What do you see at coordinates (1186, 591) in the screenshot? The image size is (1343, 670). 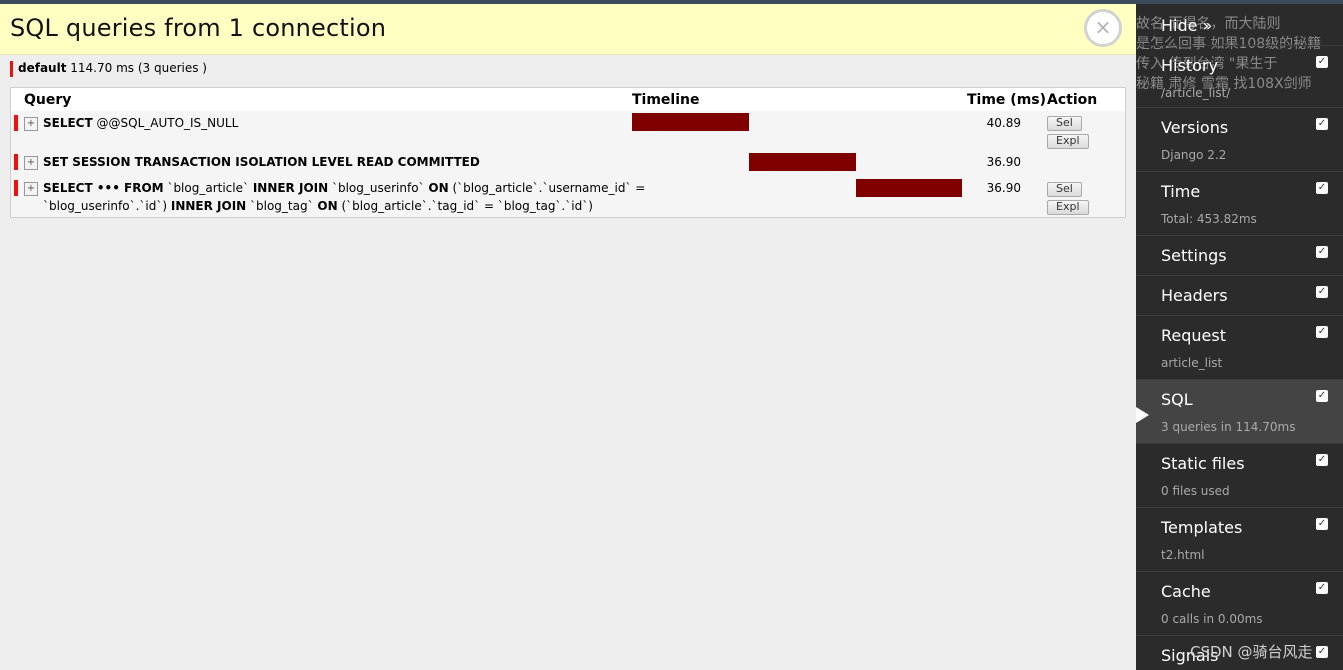 I see `panel-title: Cache` at bounding box center [1186, 591].